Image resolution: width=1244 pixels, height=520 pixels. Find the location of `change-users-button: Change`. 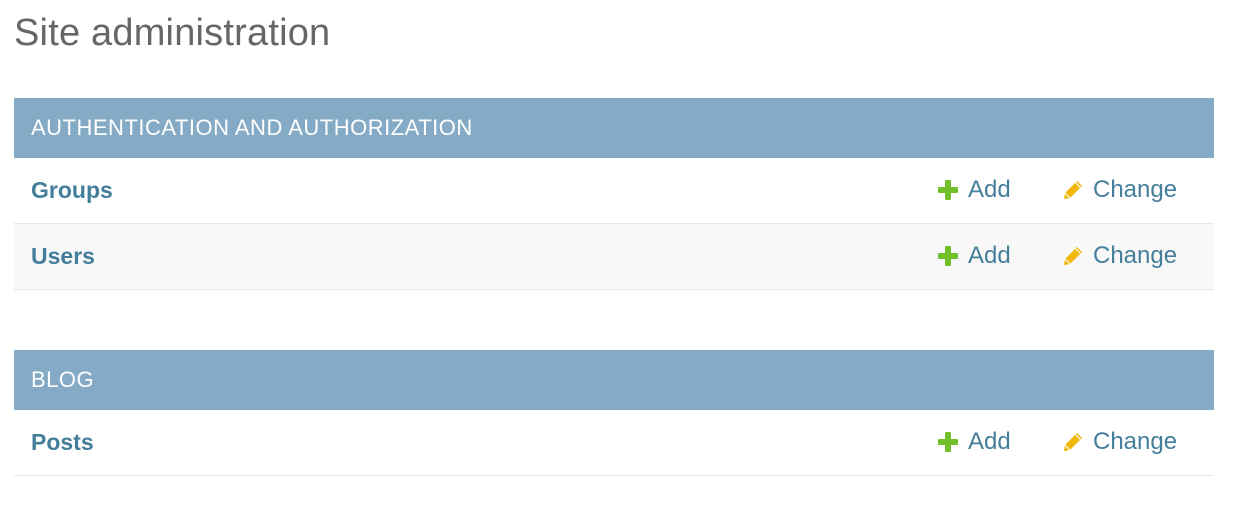

change-users-button: Change is located at coordinates (1119, 256).